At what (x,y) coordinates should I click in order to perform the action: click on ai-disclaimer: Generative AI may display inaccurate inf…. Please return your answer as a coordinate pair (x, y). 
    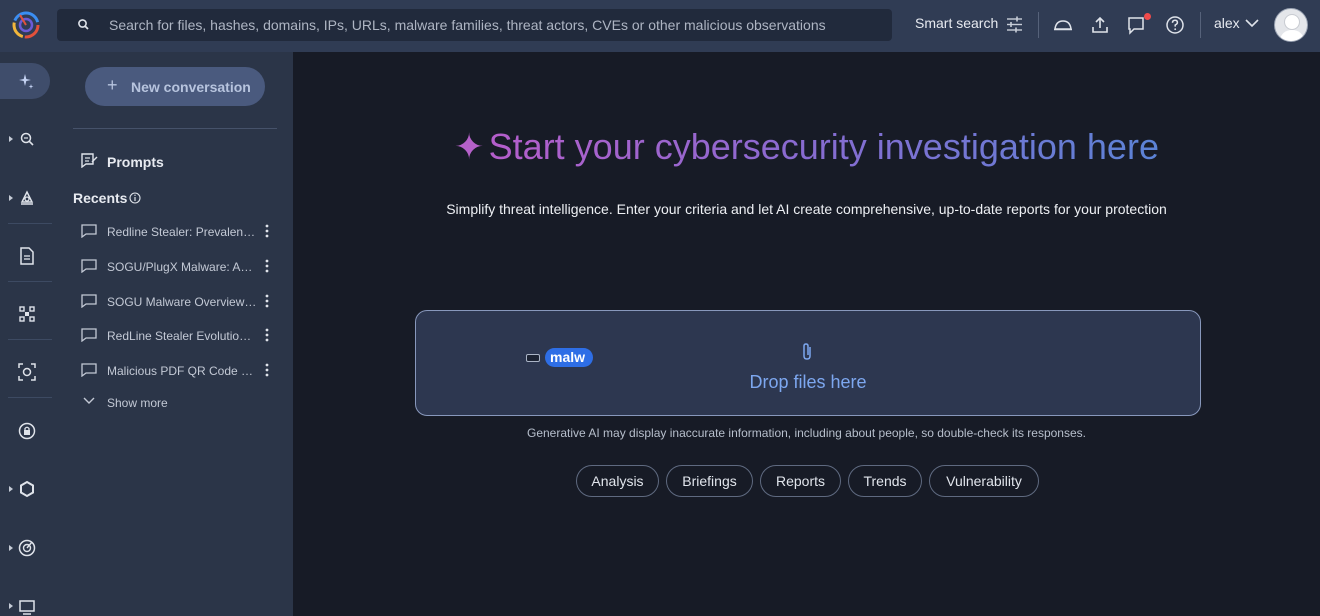
    Looking at the image, I should click on (806, 433).